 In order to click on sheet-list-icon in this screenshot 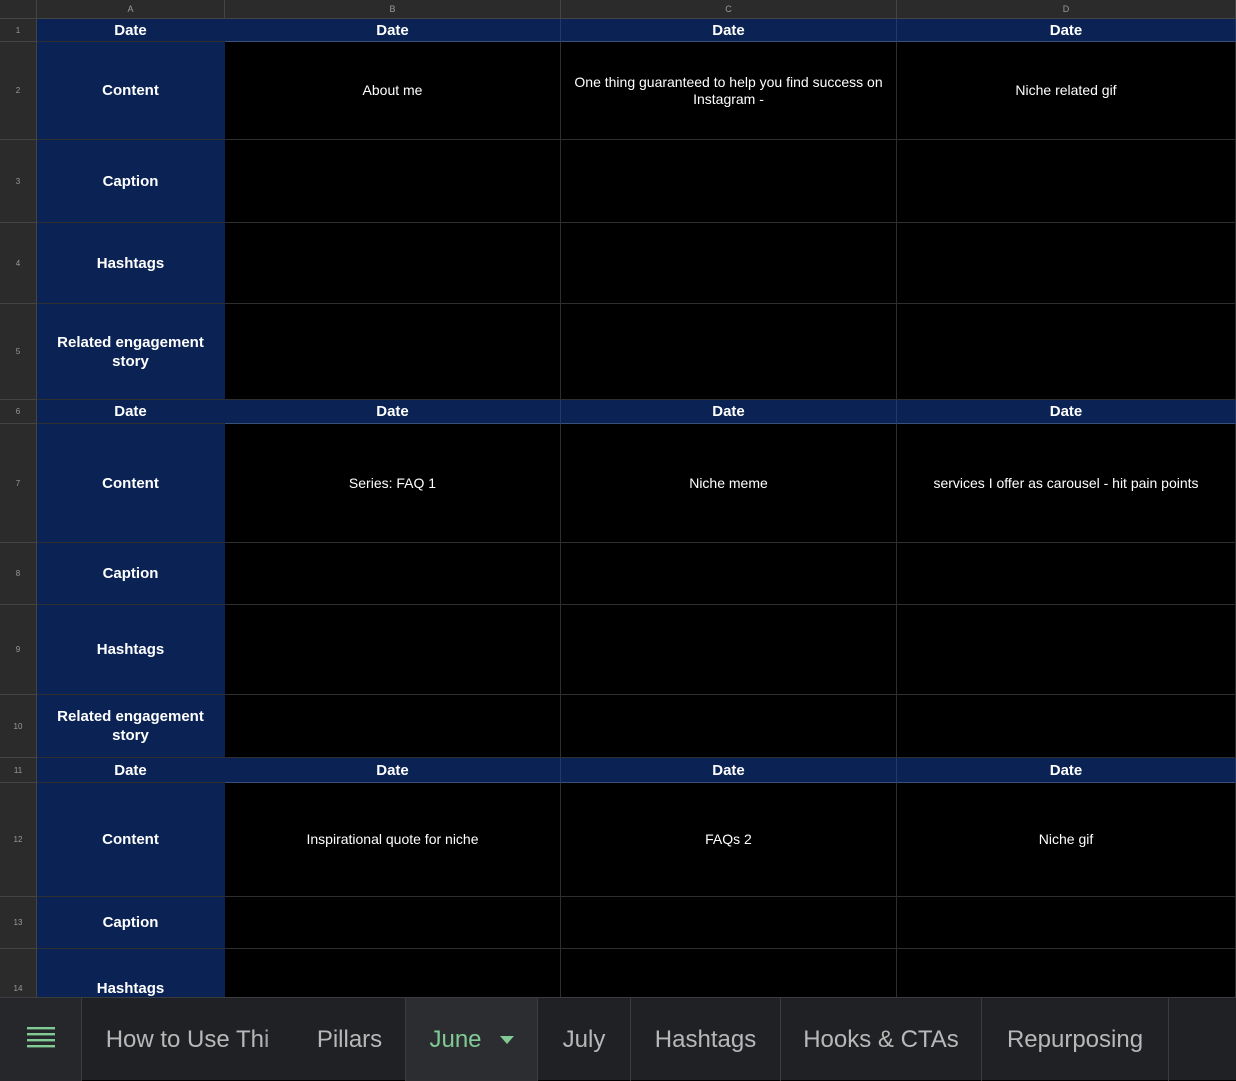, I will do `click(40, 1039)`.